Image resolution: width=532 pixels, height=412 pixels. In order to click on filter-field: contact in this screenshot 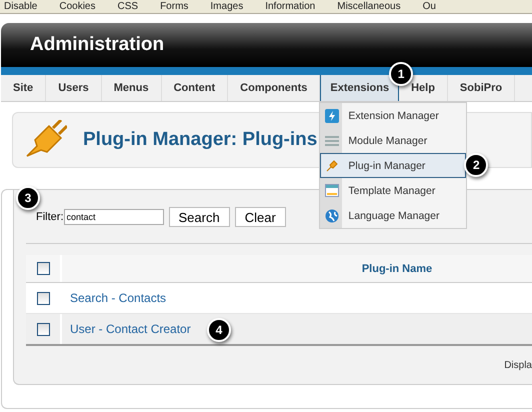, I will do `click(114, 217)`.